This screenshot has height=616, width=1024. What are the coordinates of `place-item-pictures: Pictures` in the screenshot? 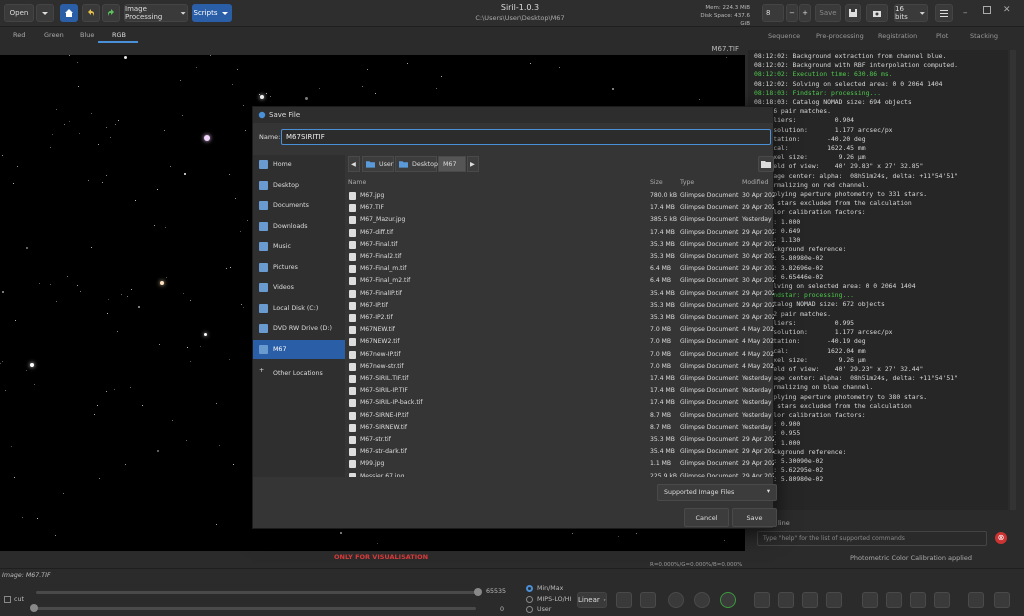 It's located at (299, 267).